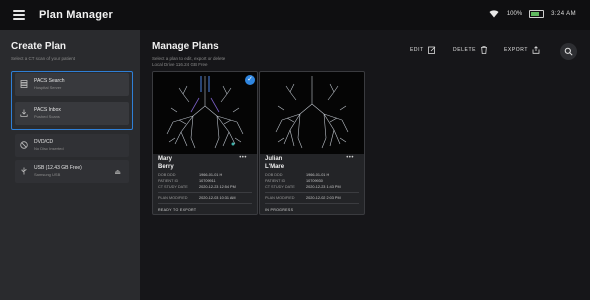  Describe the element at coordinates (516, 50) in the screenshot. I see `export-label: EXPORT` at that location.